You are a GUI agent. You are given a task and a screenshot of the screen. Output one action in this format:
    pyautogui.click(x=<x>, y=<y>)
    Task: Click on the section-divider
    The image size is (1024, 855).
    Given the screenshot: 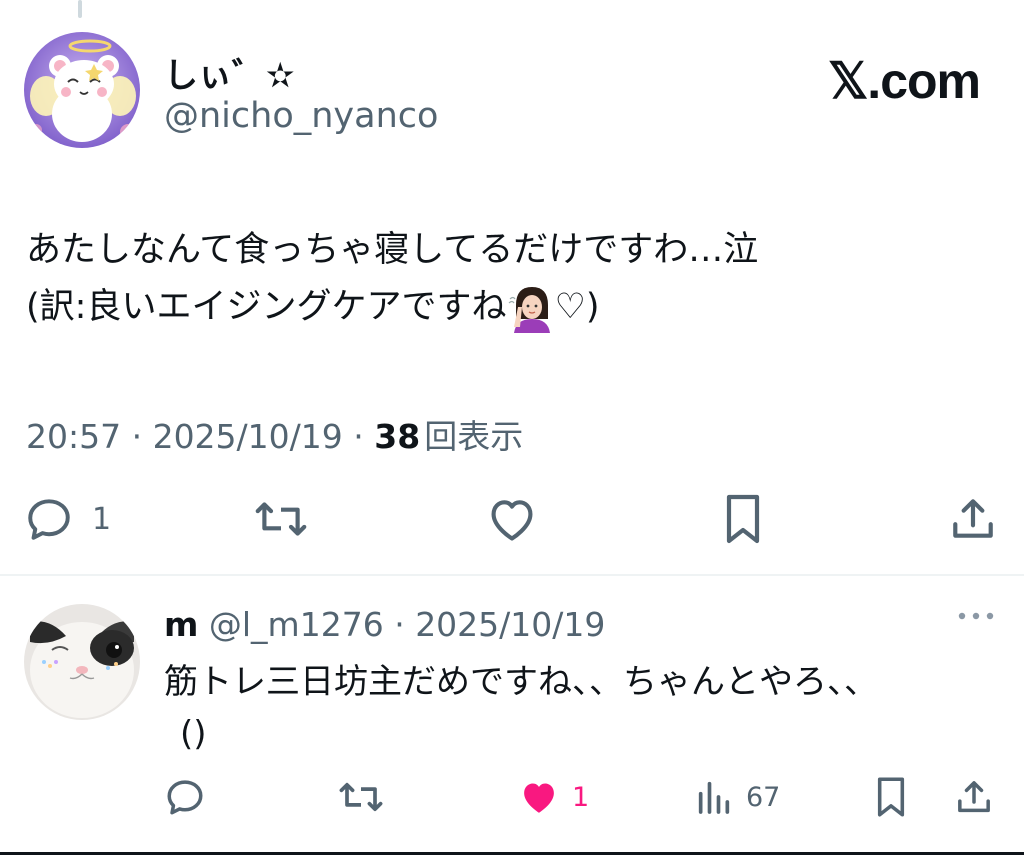 What is the action you would take?
    pyautogui.click(x=512, y=575)
    